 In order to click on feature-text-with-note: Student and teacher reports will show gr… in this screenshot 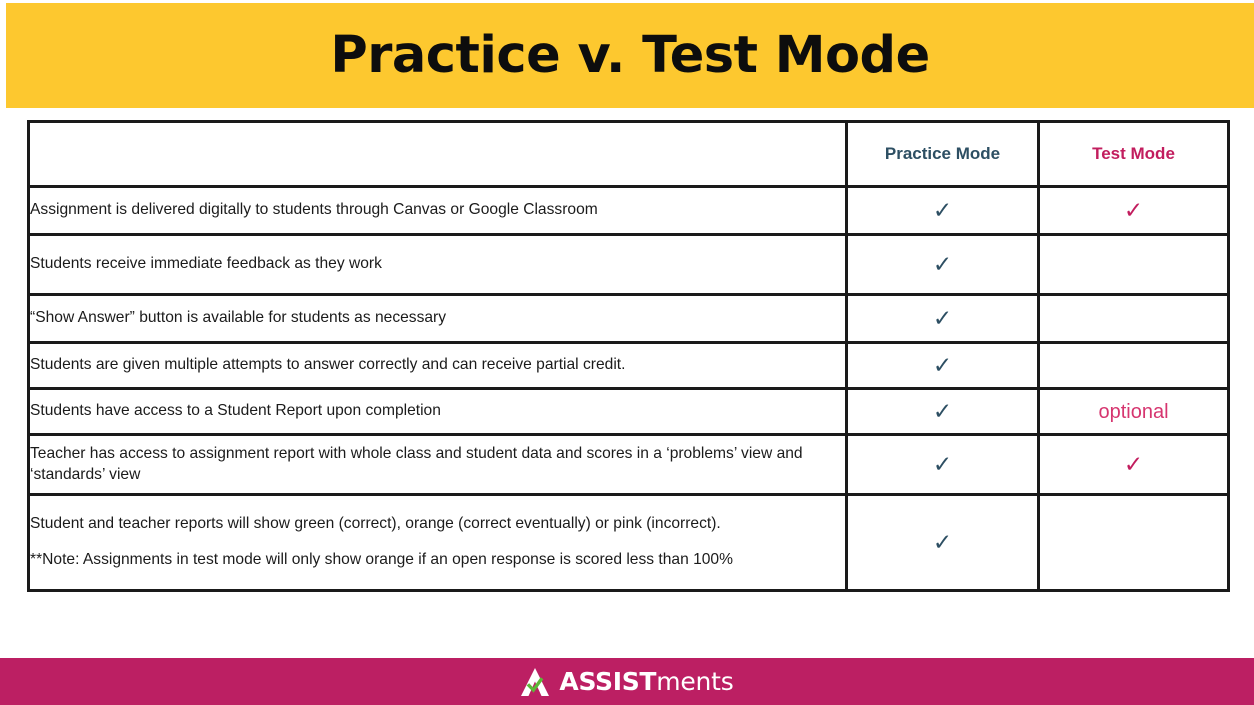, I will do `click(437, 542)`.